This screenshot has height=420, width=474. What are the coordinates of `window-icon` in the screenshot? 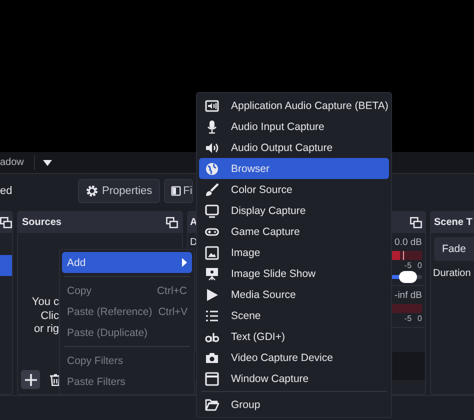 It's located at (212, 379).